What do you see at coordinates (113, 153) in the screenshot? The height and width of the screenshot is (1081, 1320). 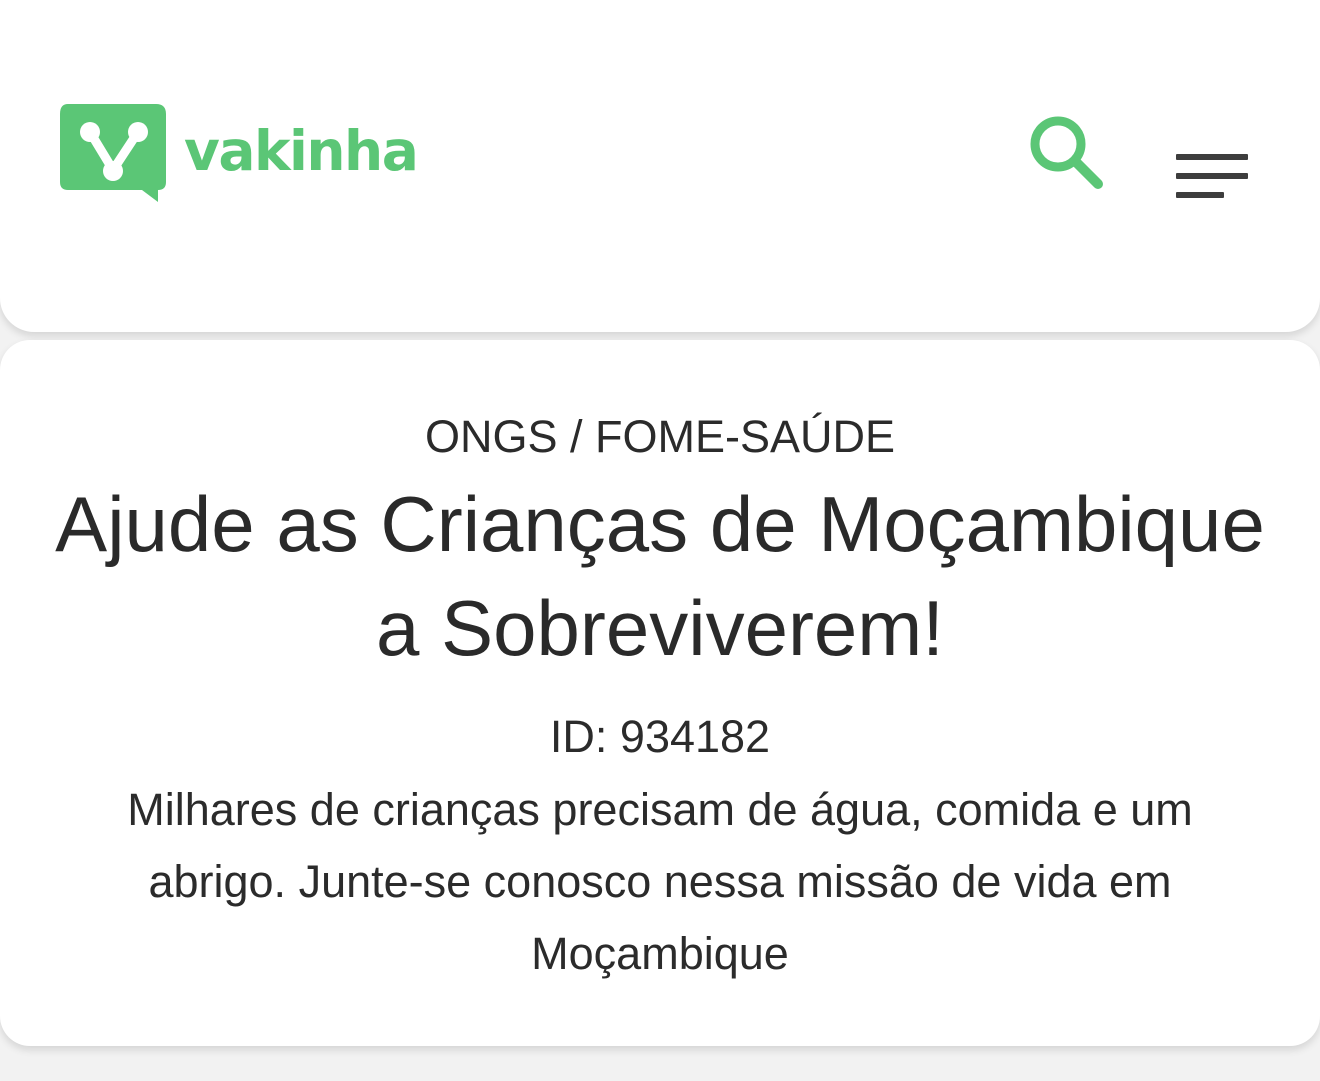 I see `vakinha-logo-icon` at bounding box center [113, 153].